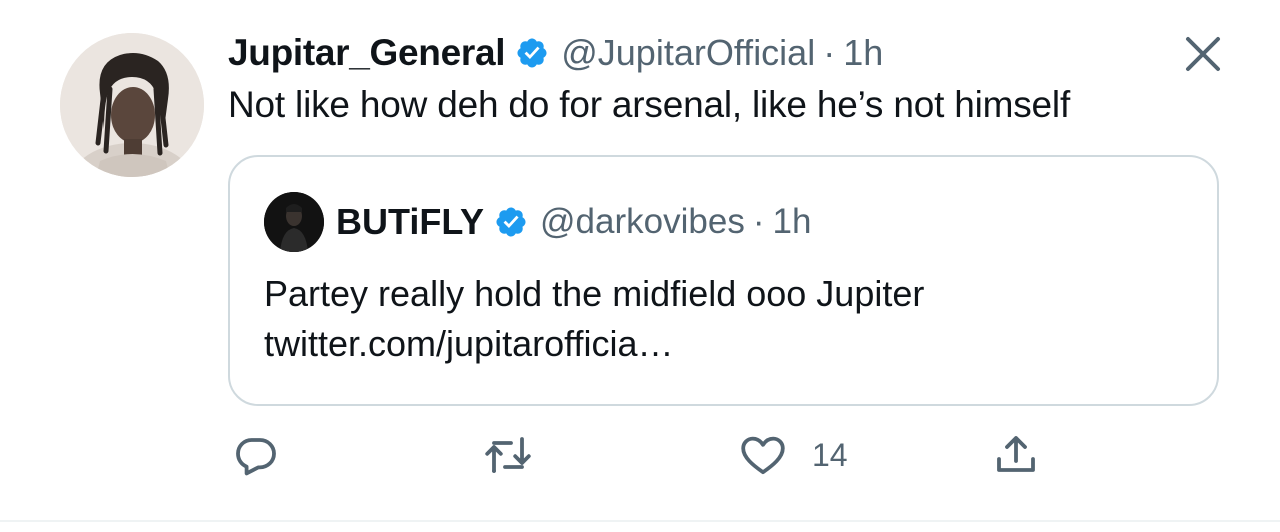  Describe the element at coordinates (555, 53) in the screenshot. I see `tweet-header: Jupitar_General @JupitarOfficial · 1h` at that location.